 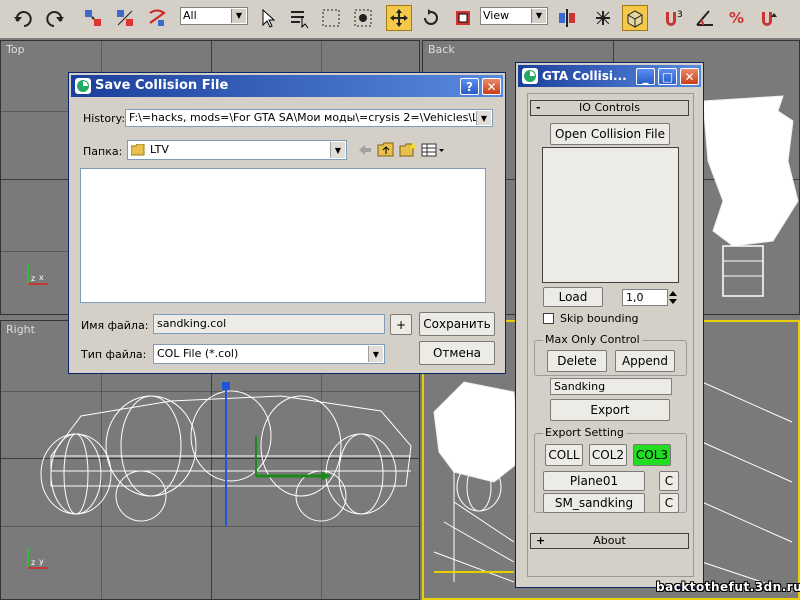 I want to click on coll-button: COLL, so click(x=564, y=455).